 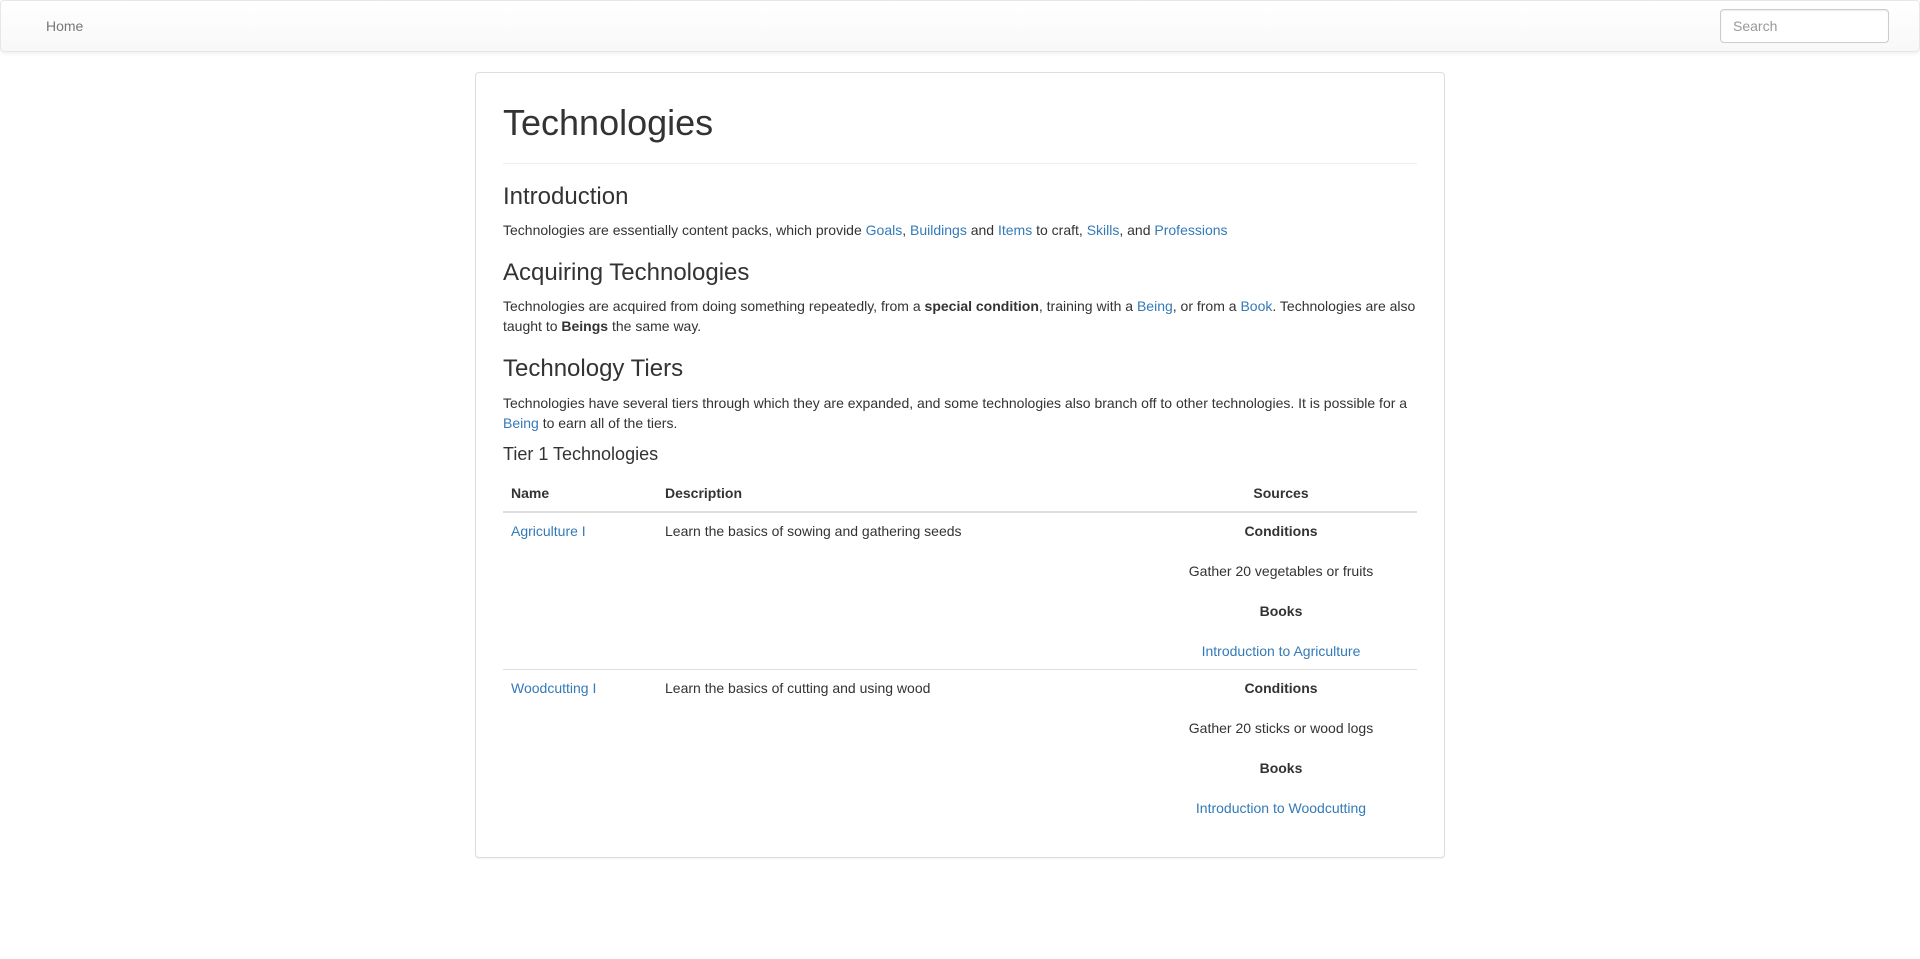 What do you see at coordinates (64, 26) in the screenshot?
I see `nav-home-link: Home` at bounding box center [64, 26].